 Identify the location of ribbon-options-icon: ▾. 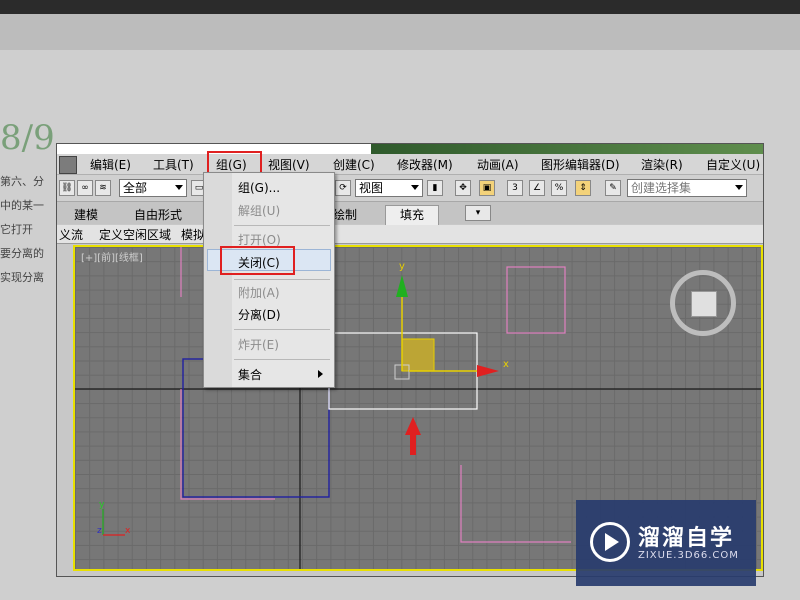
(478, 213).